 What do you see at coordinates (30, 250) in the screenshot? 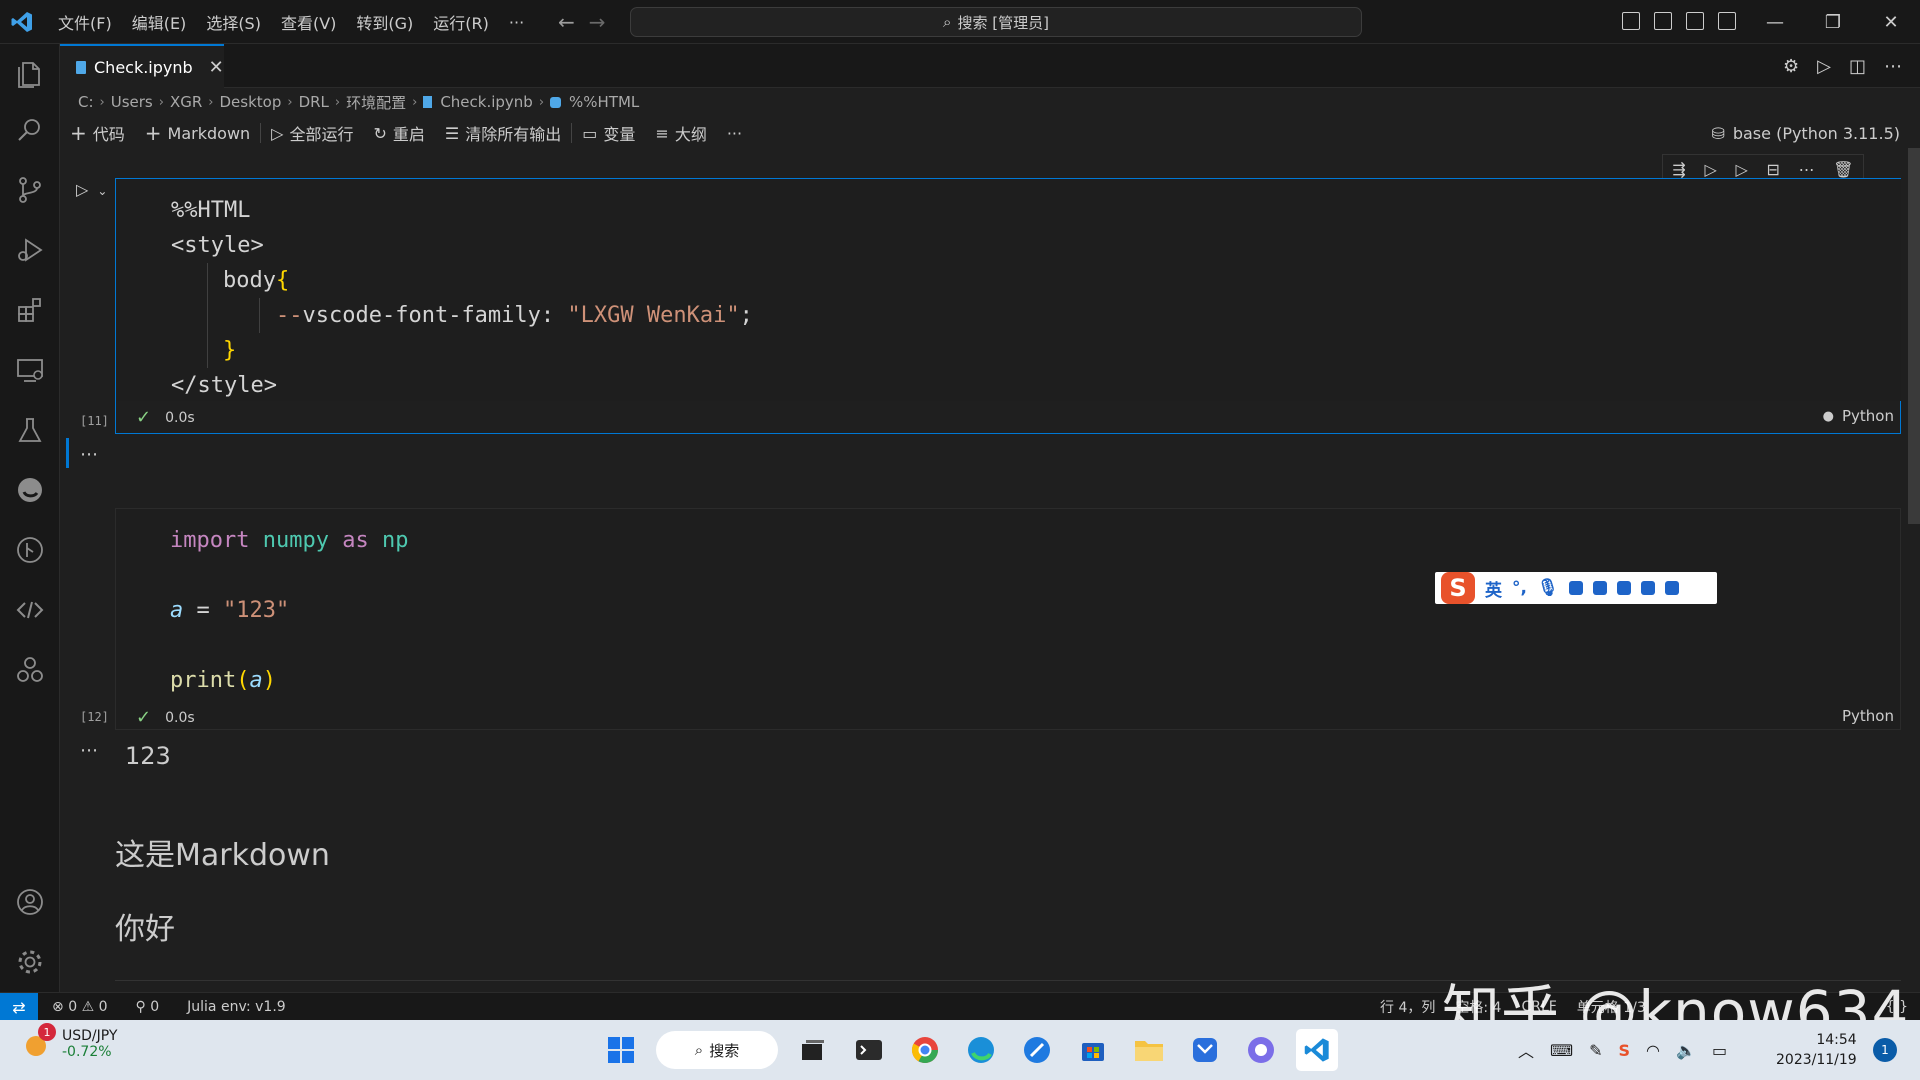
I see `run-debug-icon` at bounding box center [30, 250].